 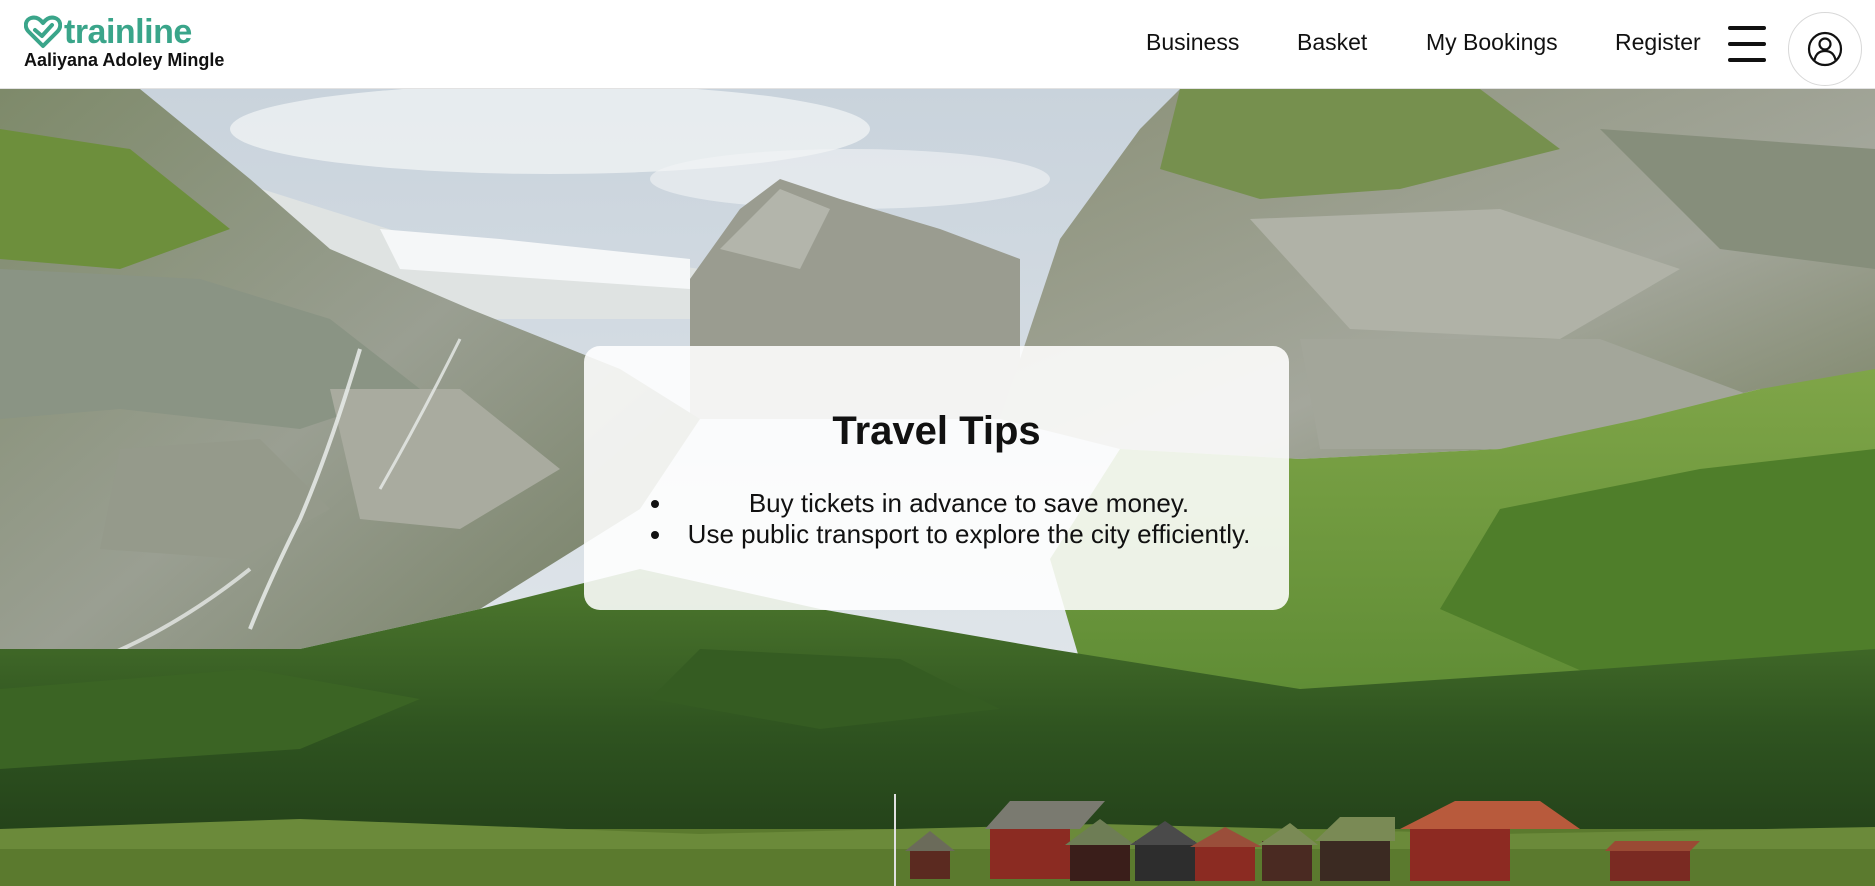 I want to click on account-button, so click(x=1825, y=49).